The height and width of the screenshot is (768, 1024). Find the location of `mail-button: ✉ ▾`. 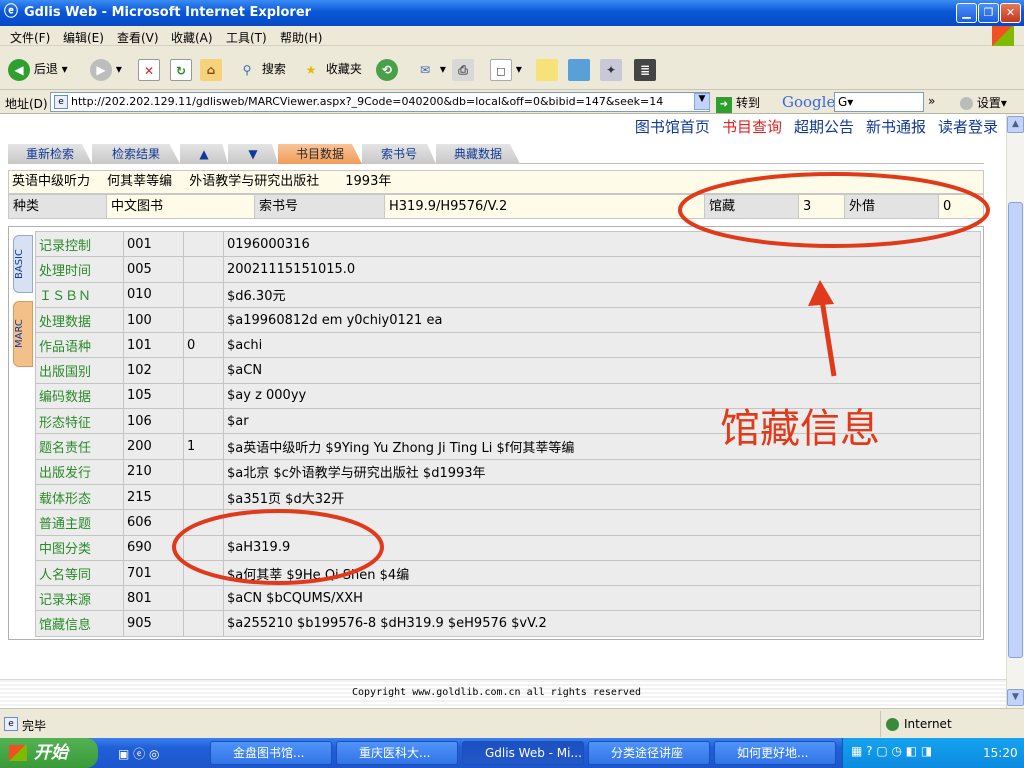

mail-button: ✉ ▾ is located at coordinates (430, 69).